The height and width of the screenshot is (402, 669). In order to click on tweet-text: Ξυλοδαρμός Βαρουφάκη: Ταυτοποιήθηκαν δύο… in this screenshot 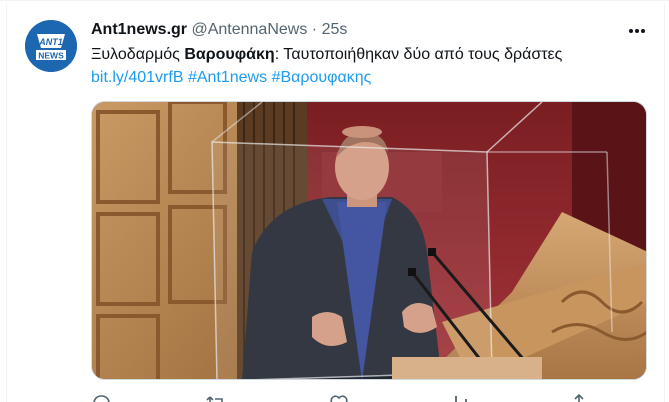, I will do `click(326, 66)`.